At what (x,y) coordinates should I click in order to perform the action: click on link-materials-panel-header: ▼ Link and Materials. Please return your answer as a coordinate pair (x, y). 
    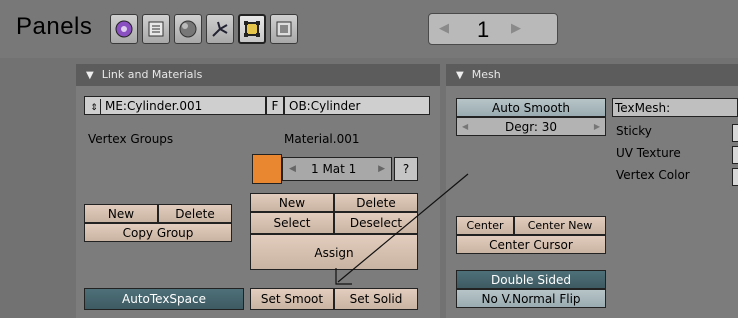
    Looking at the image, I should click on (258, 75).